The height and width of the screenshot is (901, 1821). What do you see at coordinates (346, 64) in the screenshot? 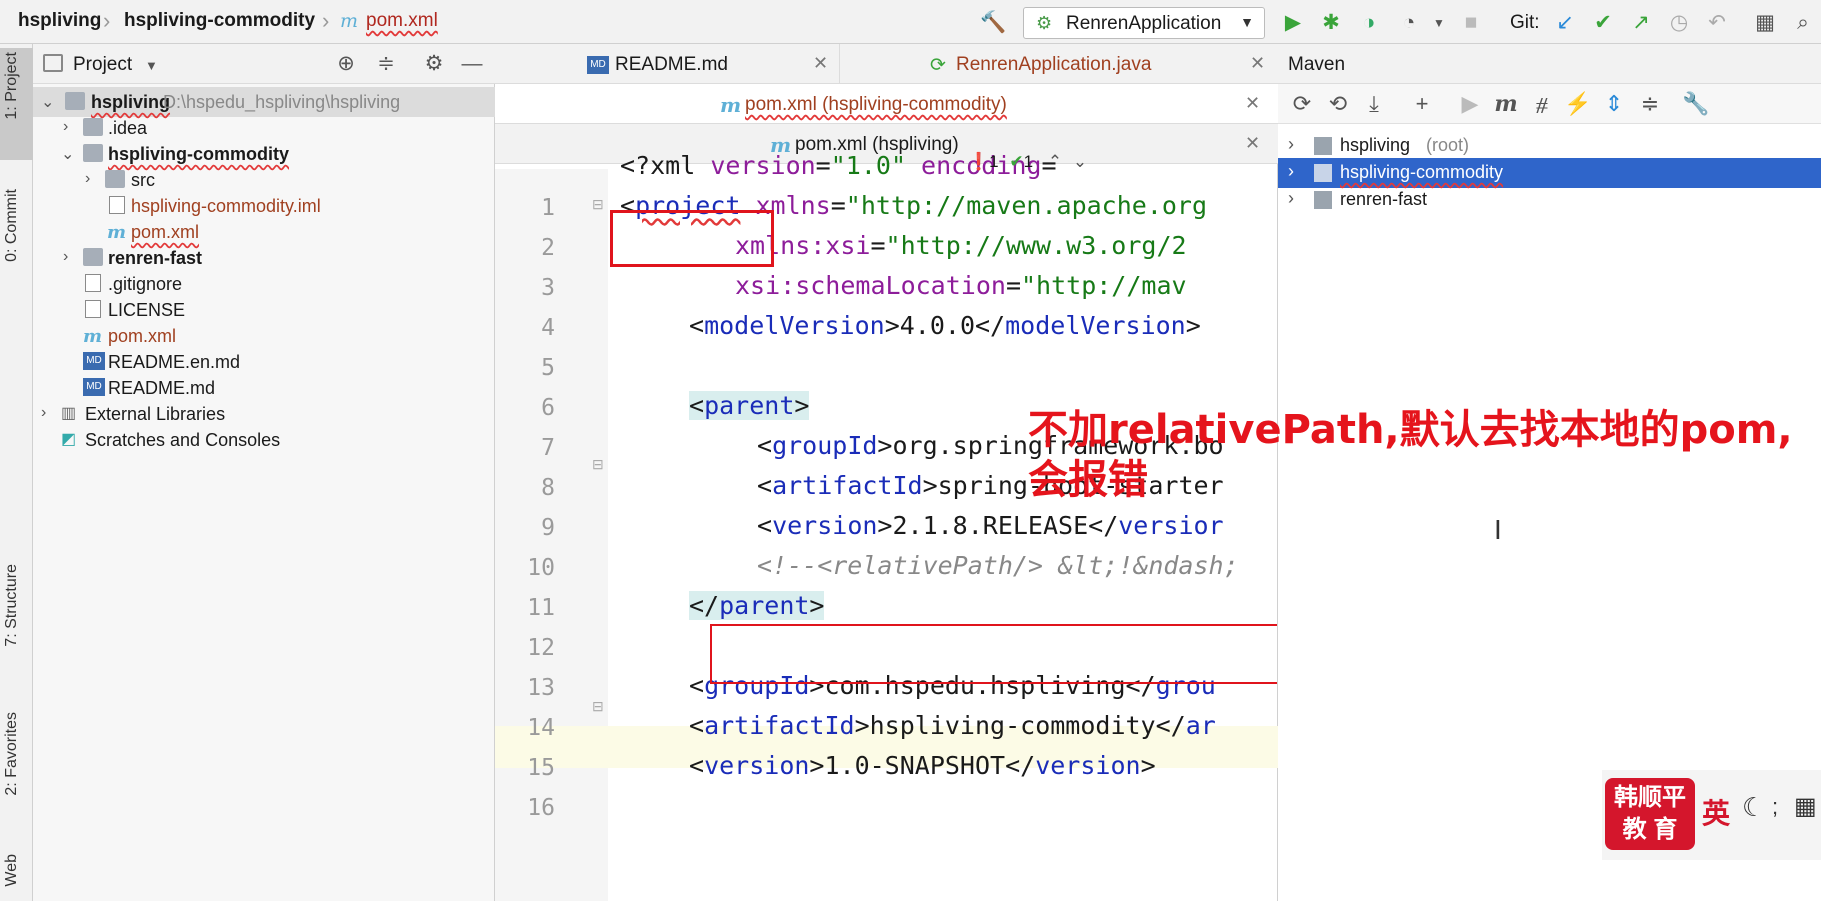
I see `locate-icon: ⊕` at bounding box center [346, 64].